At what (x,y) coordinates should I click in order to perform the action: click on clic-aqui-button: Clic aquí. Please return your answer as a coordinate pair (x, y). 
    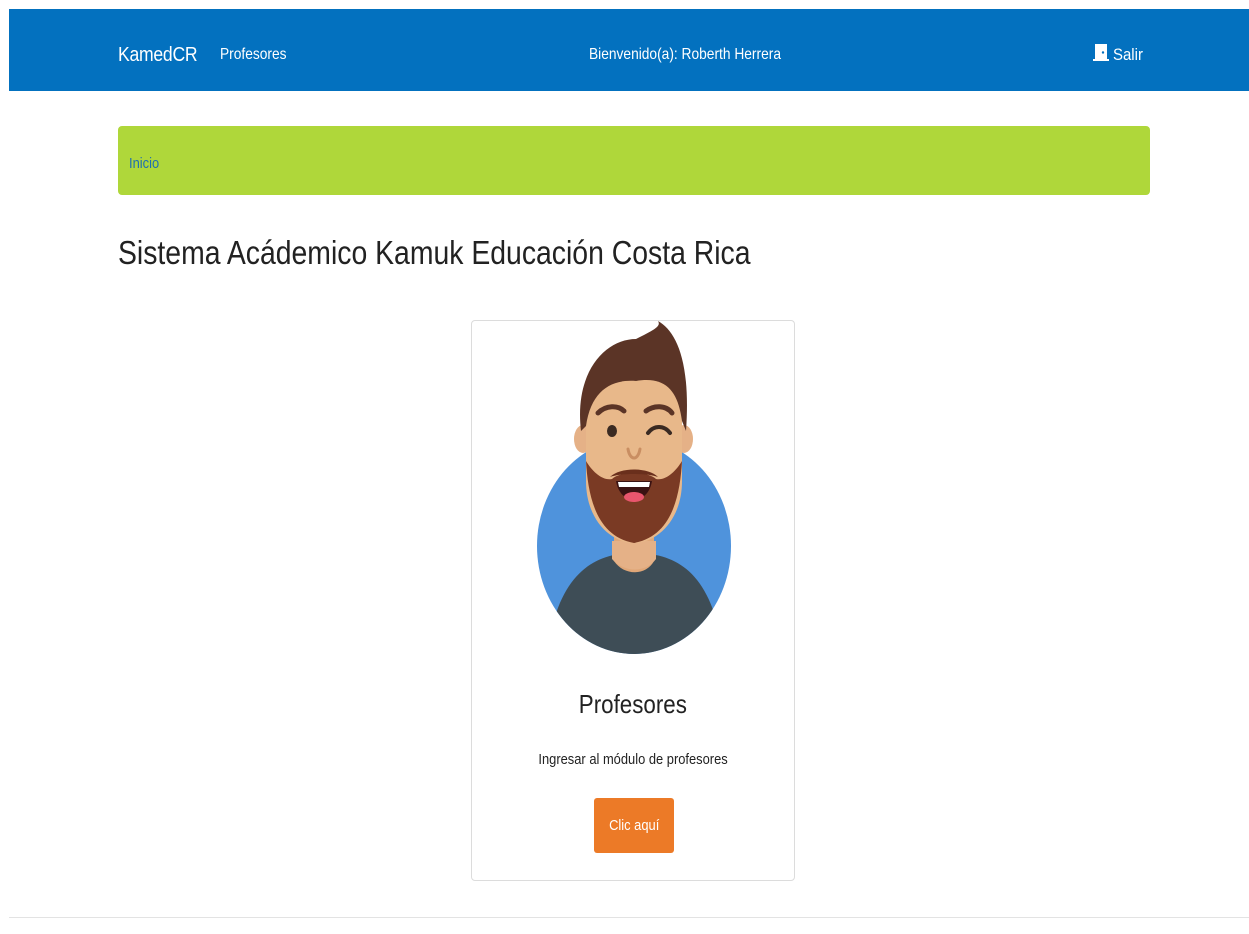
    Looking at the image, I should click on (634, 825).